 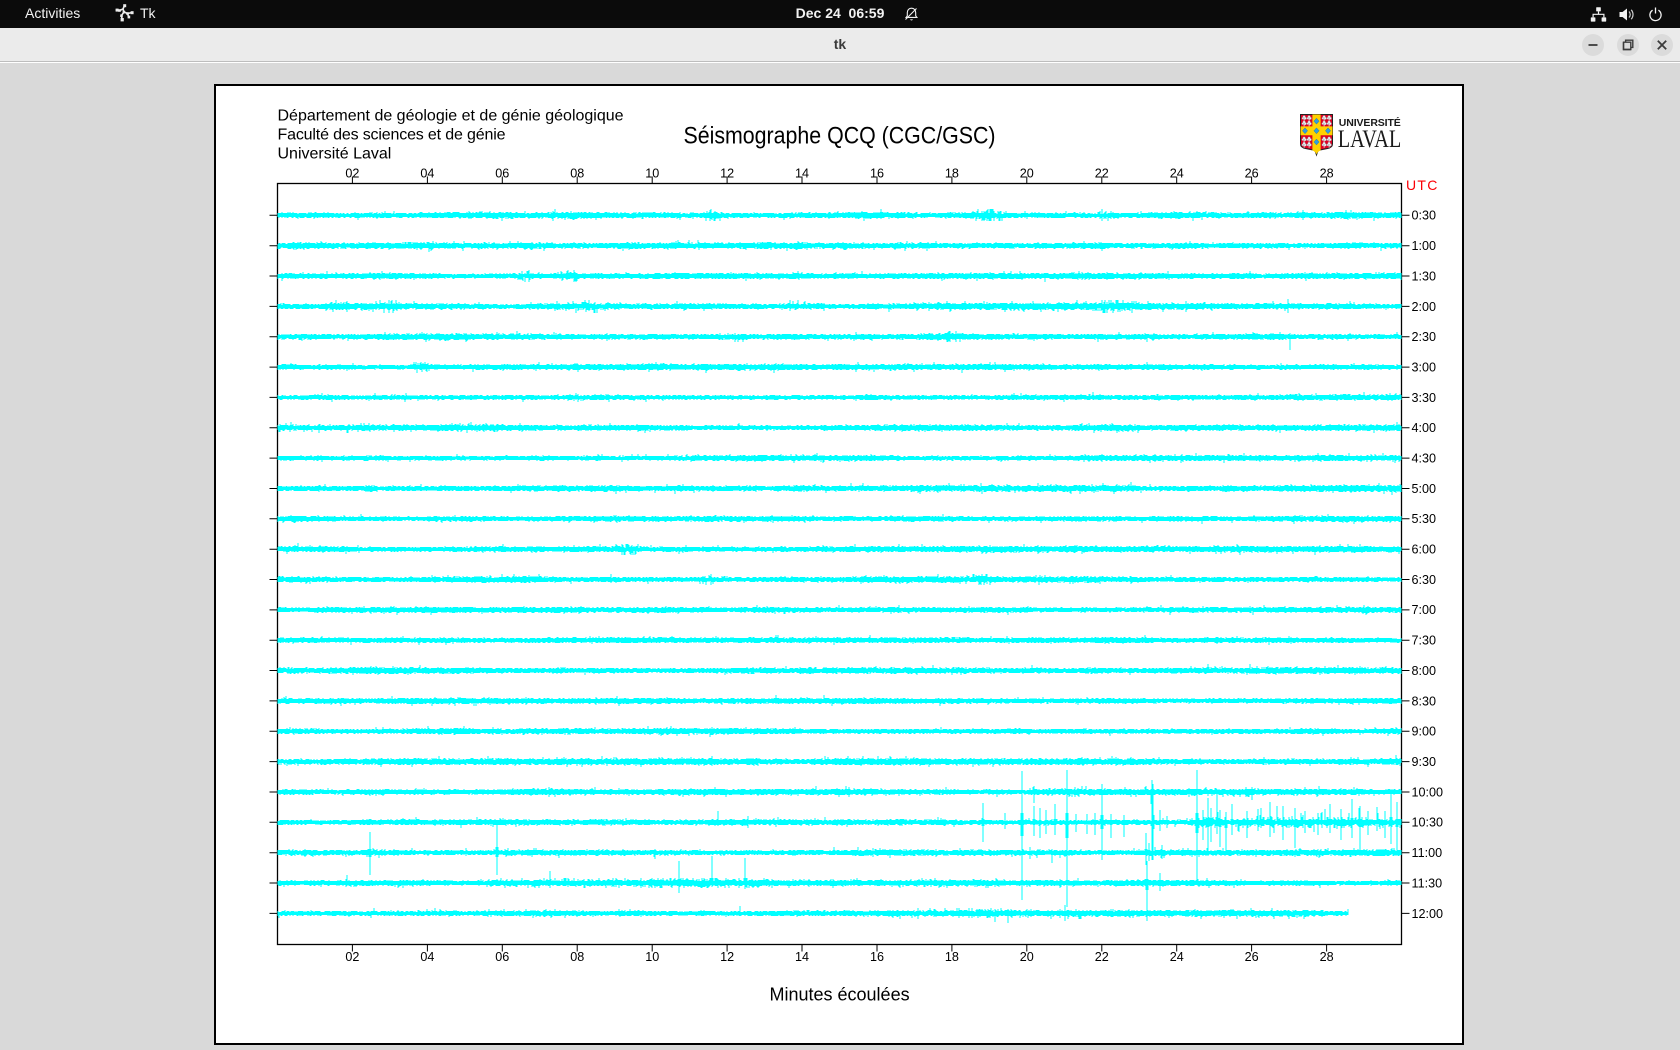 What do you see at coordinates (392, 135) in the screenshot?
I see `svg-text:Faculté des sciences et de gén: Faculté des sciences et de génie` at bounding box center [392, 135].